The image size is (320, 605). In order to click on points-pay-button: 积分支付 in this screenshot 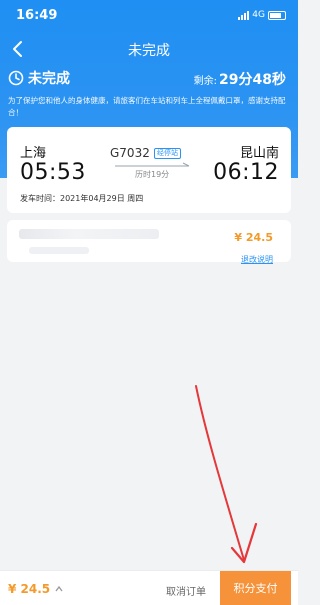, I will do `click(255, 588)`.